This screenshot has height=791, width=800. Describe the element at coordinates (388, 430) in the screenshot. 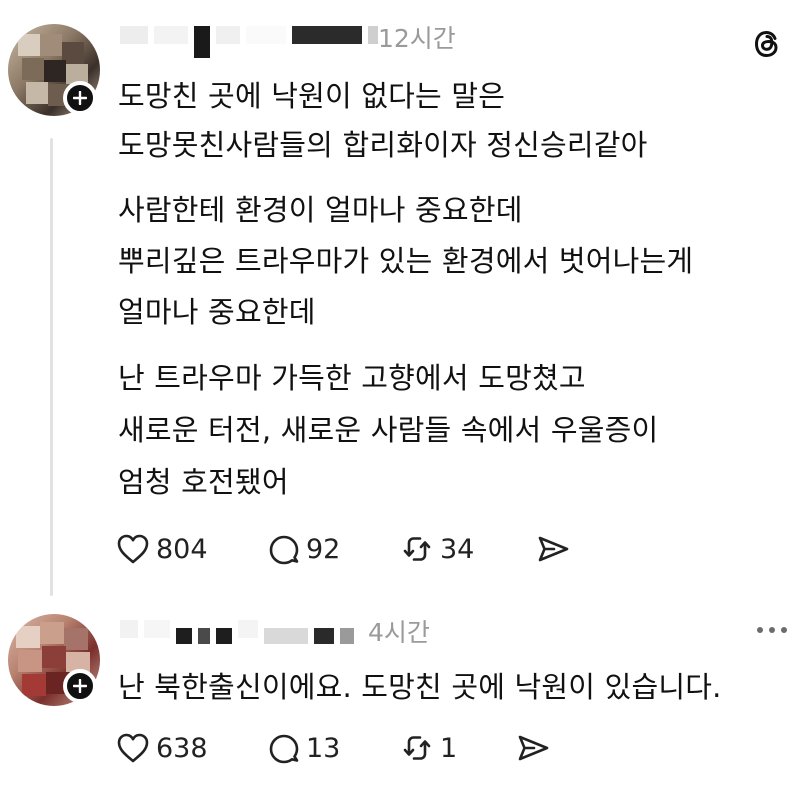

I see `post-text-line: 새로운 터전, 새로운 사람들 속에서 우울증이` at that location.